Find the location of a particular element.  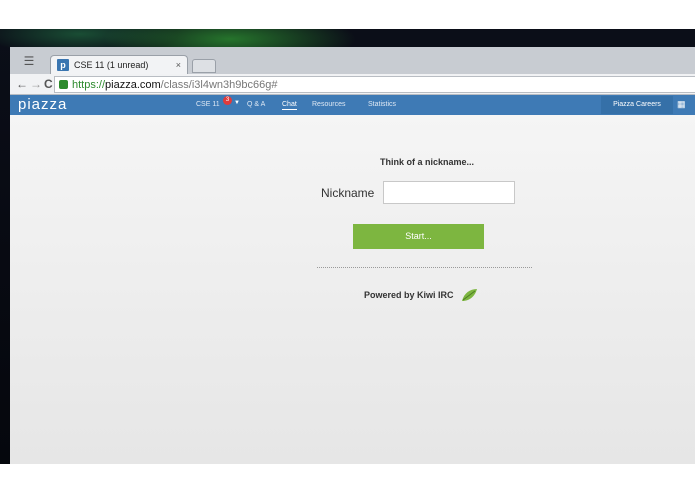

new-tab-button is located at coordinates (204, 66).